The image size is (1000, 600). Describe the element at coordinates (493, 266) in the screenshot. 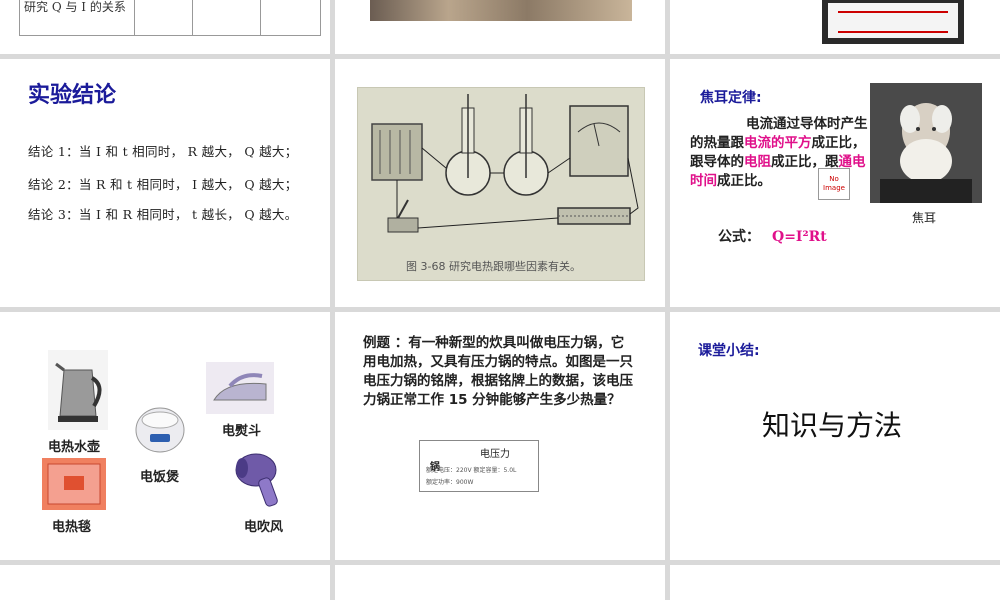

I see `figure-caption: 图 3-68 研究电热跟哪些因素有关。` at that location.